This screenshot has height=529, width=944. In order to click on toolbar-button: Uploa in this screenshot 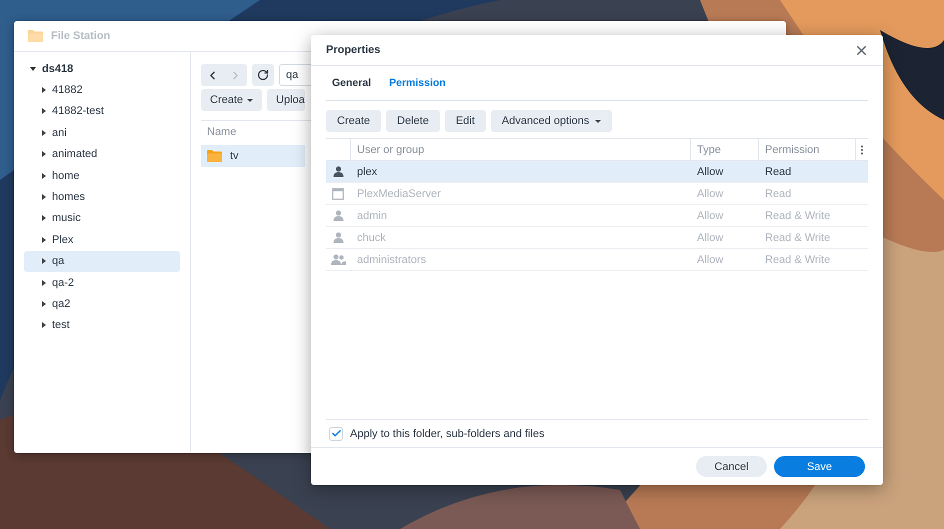, I will do `click(286, 100)`.